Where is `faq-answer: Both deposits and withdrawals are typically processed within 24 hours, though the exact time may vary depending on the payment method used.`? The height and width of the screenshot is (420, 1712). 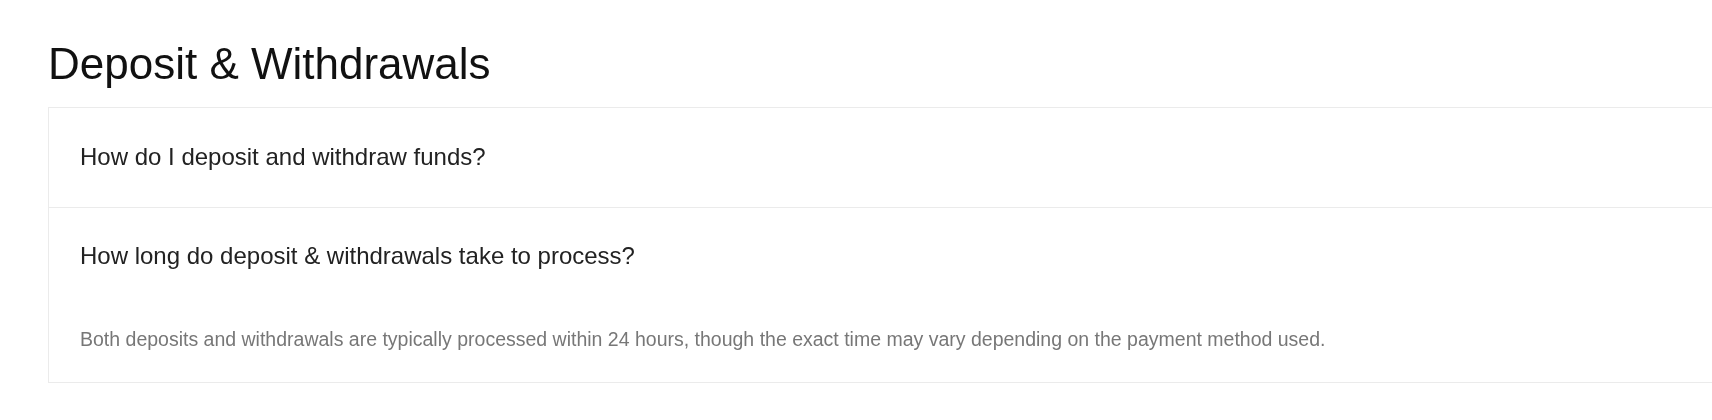
faq-answer: Both deposits and withdrawals are typically processed within 24 hours, though the exact time may vary depending on the payment method used. is located at coordinates (703, 339).